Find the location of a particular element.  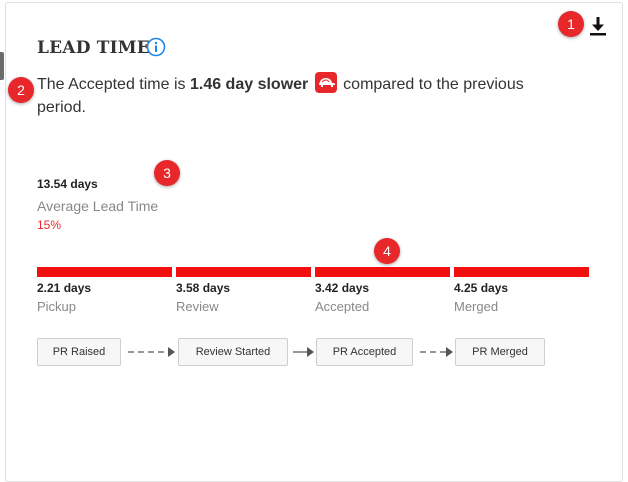

annotation-marker: 1 is located at coordinates (571, 24).